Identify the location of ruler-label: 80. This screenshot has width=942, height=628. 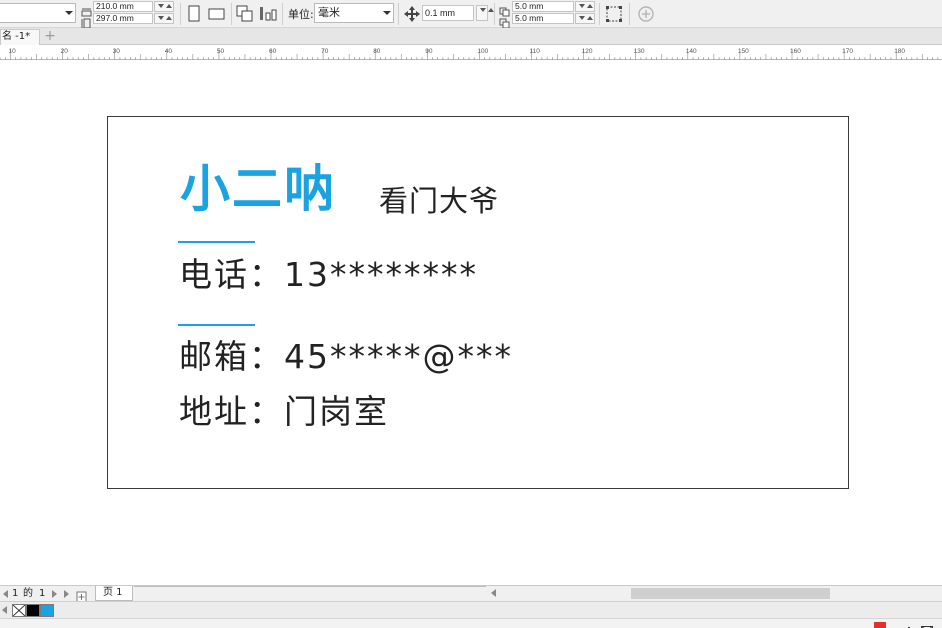
(377, 51).